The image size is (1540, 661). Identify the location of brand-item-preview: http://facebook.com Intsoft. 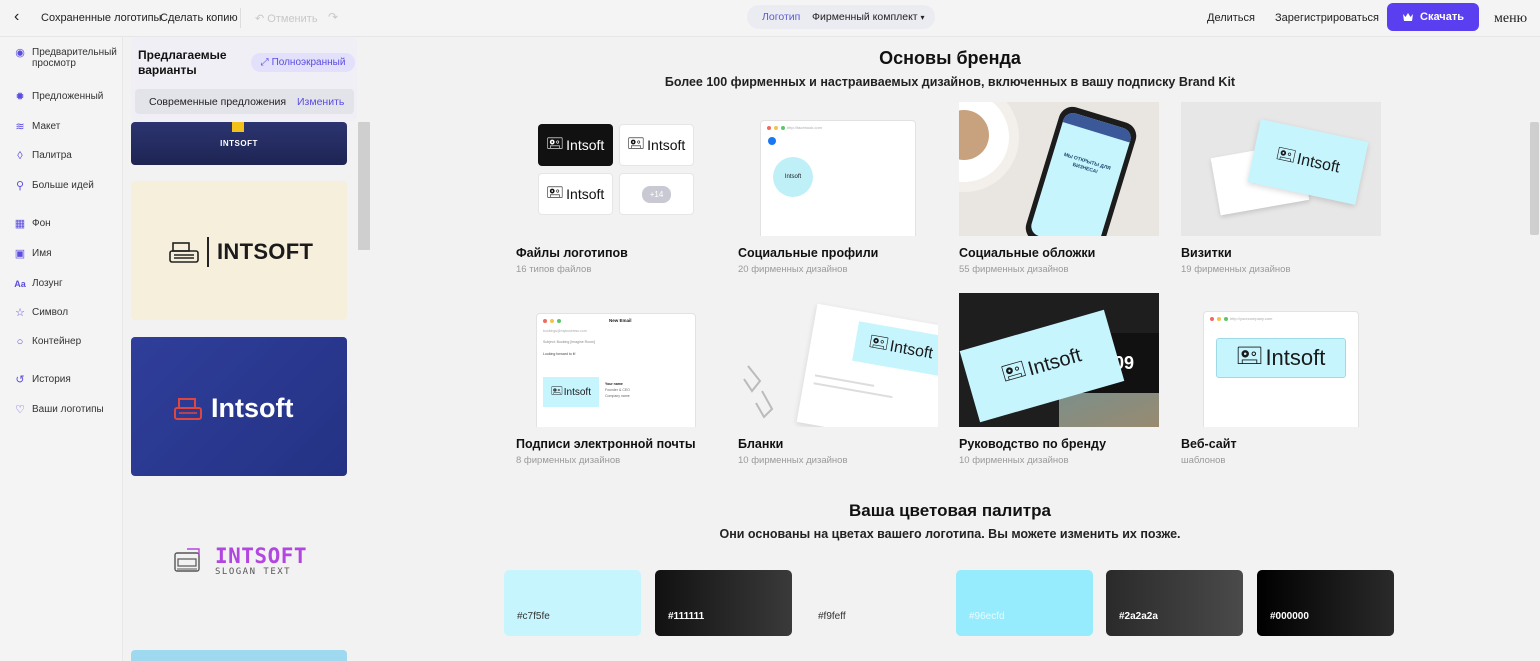
(838, 169).